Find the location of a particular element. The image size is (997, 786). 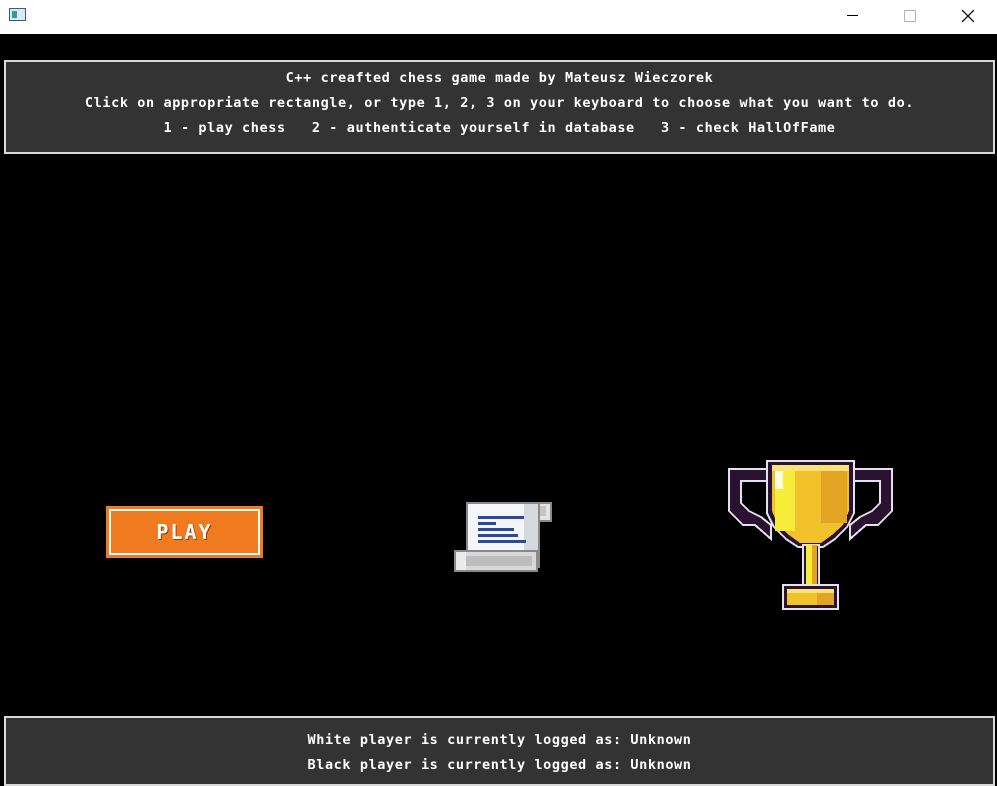

close-icon is located at coordinates (968, 16).